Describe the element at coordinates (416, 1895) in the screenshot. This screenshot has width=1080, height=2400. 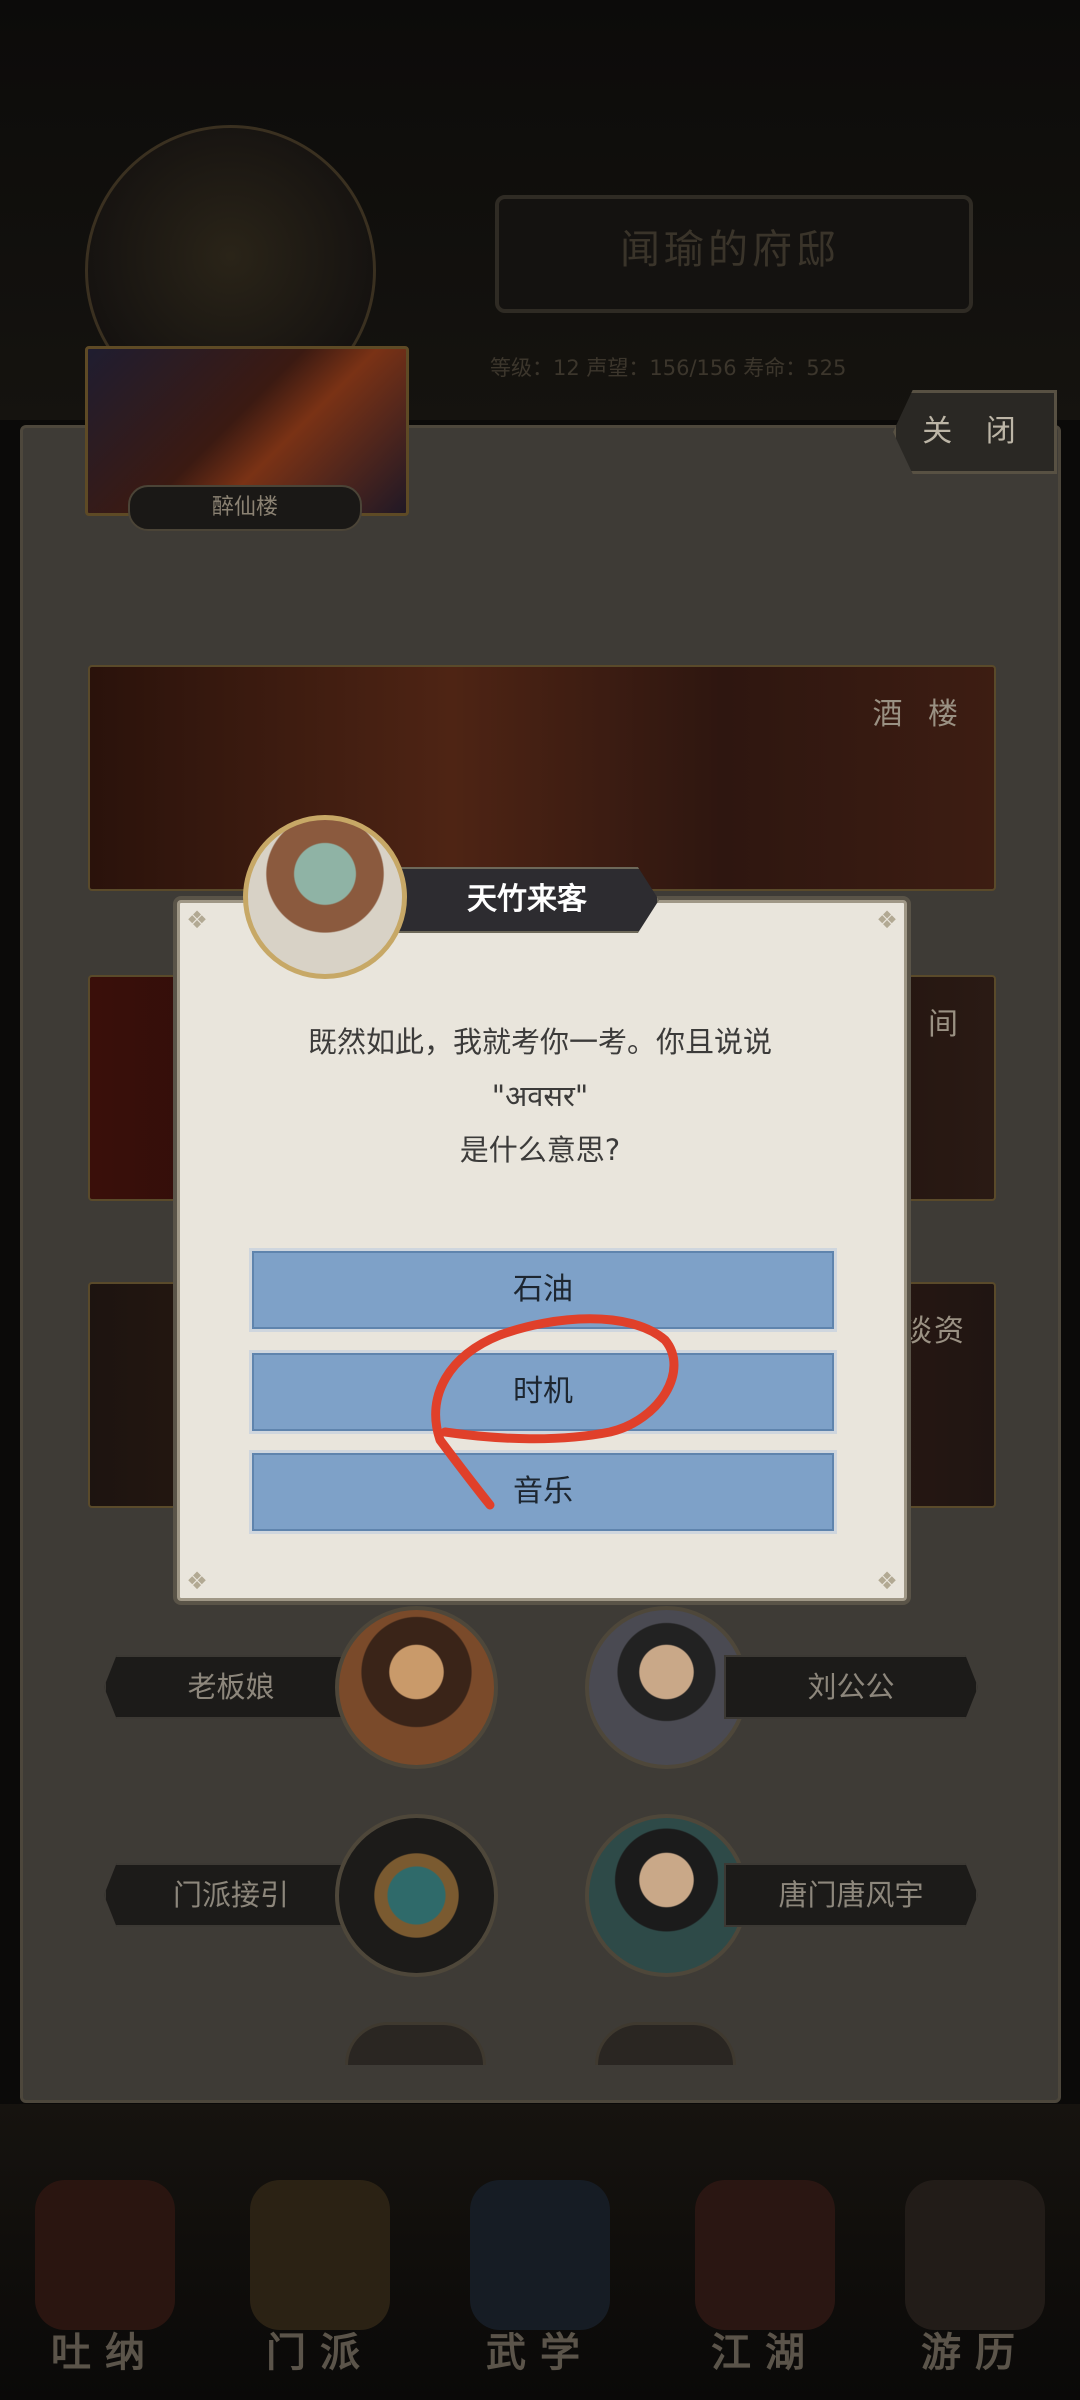
I see `npc-portrait-sect-guide` at that location.